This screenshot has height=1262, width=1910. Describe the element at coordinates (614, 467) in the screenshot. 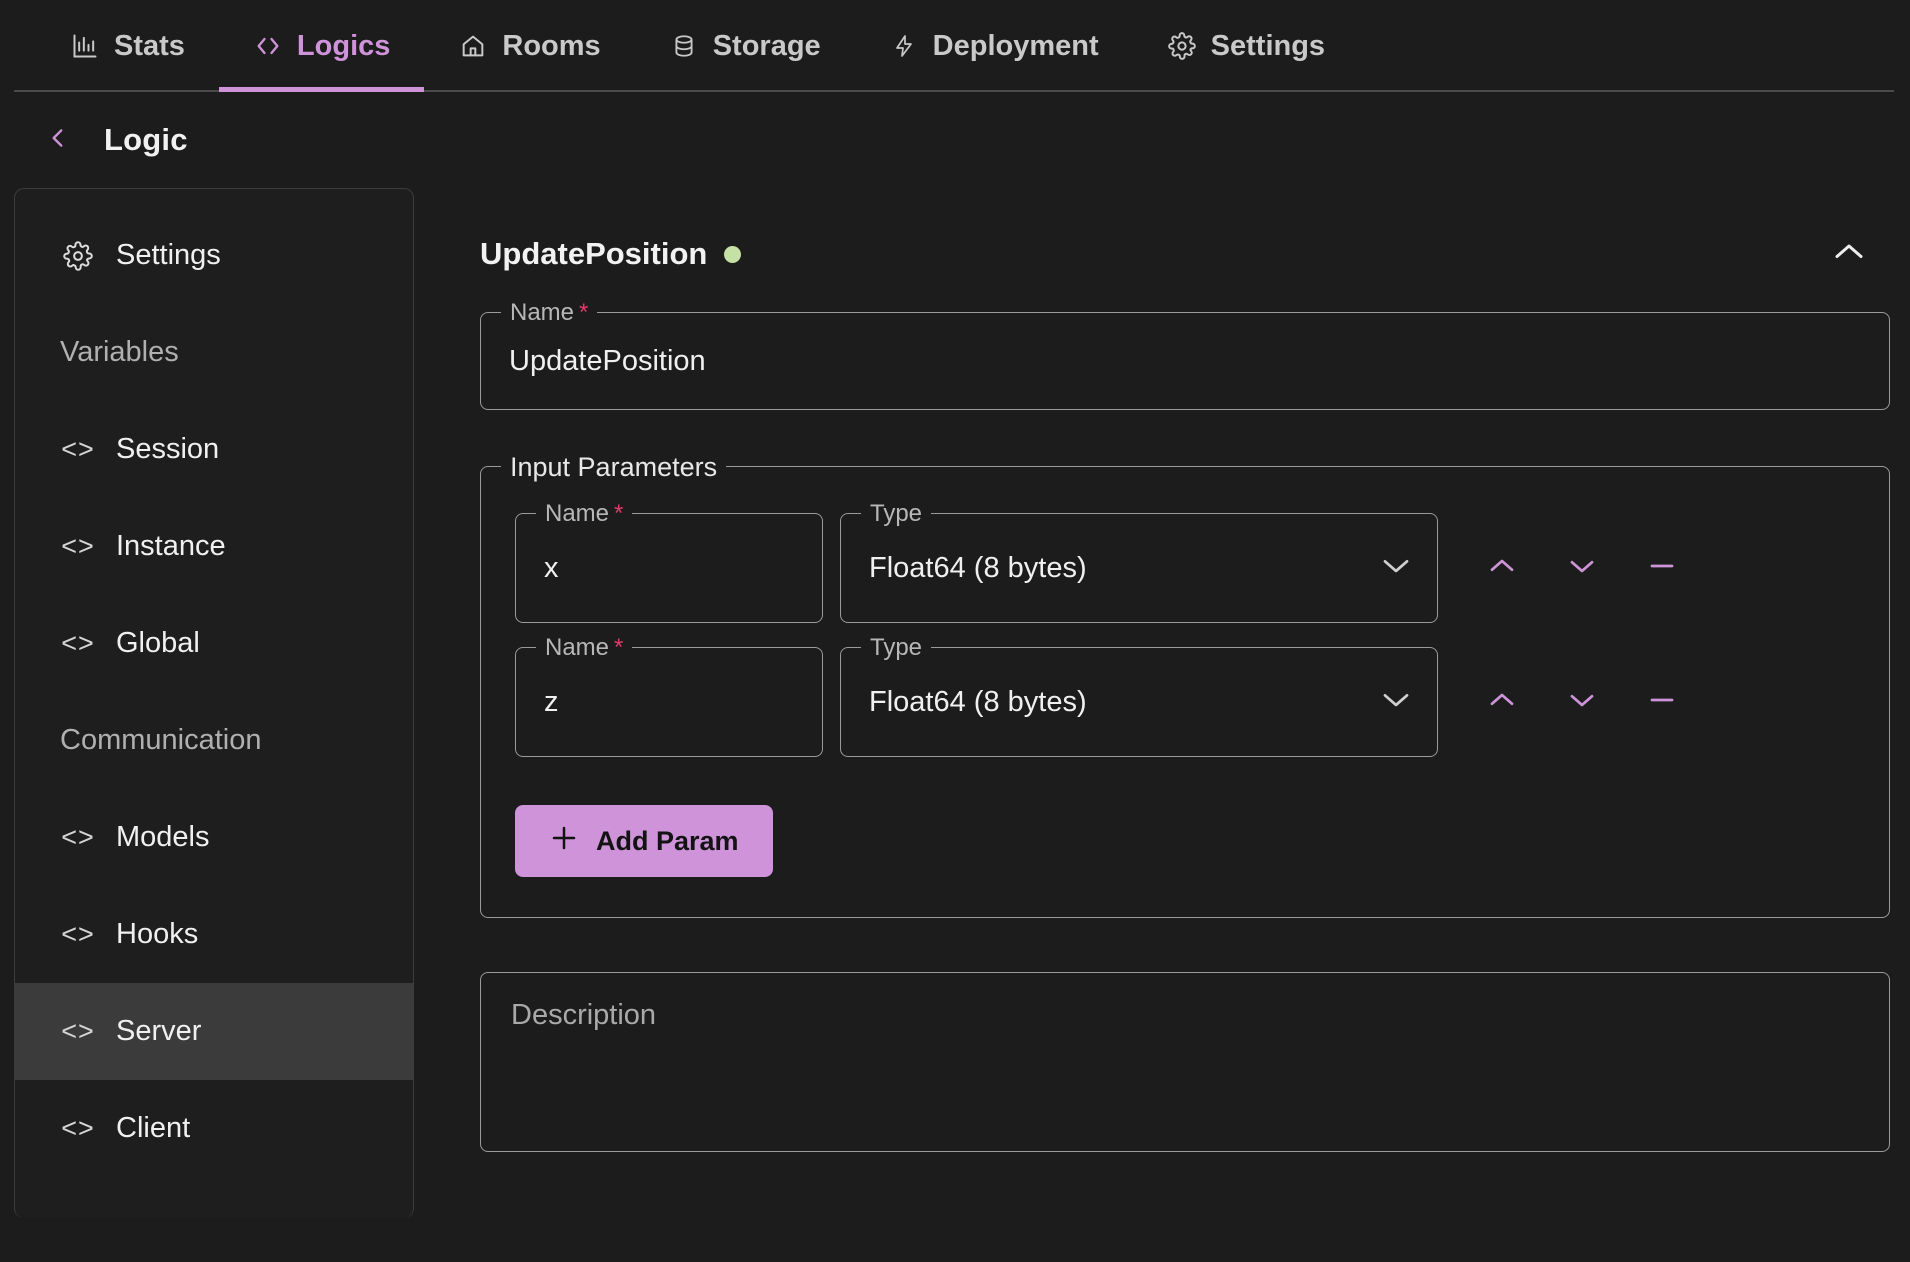

I see `input-parameters-legend: Input Parameters` at that location.